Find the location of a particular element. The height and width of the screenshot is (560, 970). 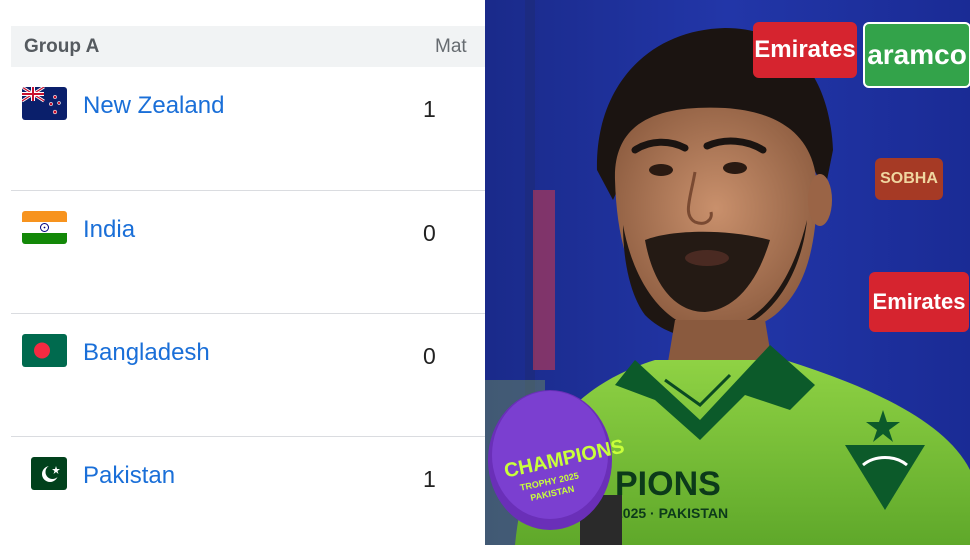

table-row: India 0 is located at coordinates (248, 252).